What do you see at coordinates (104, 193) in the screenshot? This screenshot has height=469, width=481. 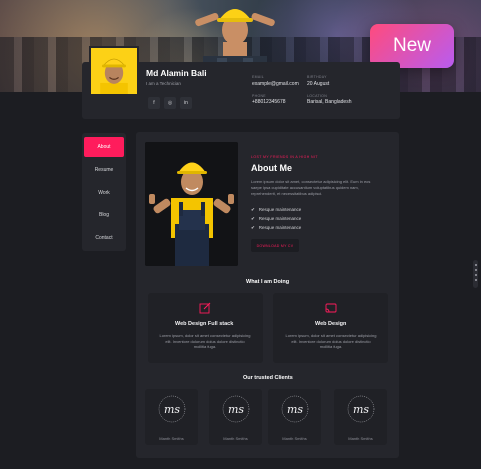 I see `menu-item-work: Work` at bounding box center [104, 193].